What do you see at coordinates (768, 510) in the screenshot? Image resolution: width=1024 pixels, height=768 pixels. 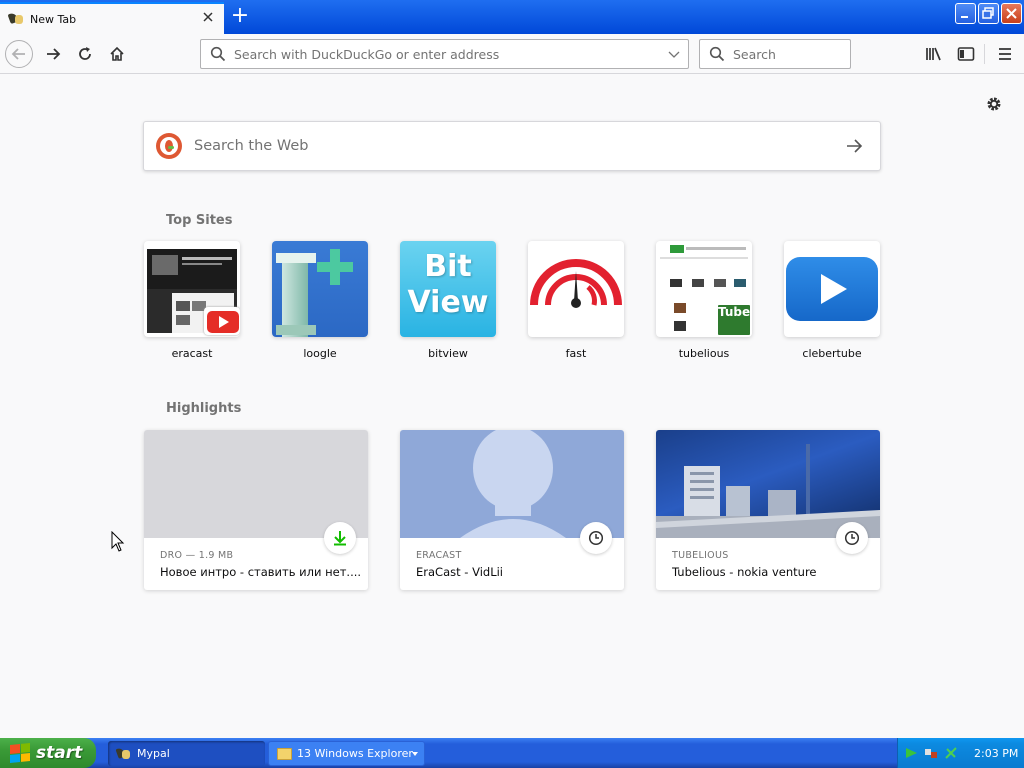 I see `highlight-card-tubelious: TUBELIOUS Tubelious - nokia venture` at bounding box center [768, 510].